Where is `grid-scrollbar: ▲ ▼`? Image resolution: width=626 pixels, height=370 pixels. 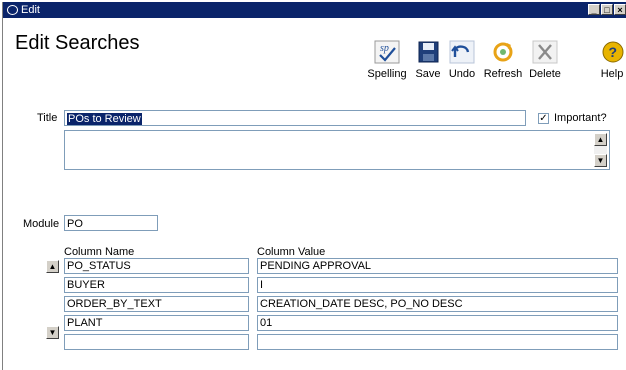
grid-scrollbar: ▲ ▼ is located at coordinates (52, 293).